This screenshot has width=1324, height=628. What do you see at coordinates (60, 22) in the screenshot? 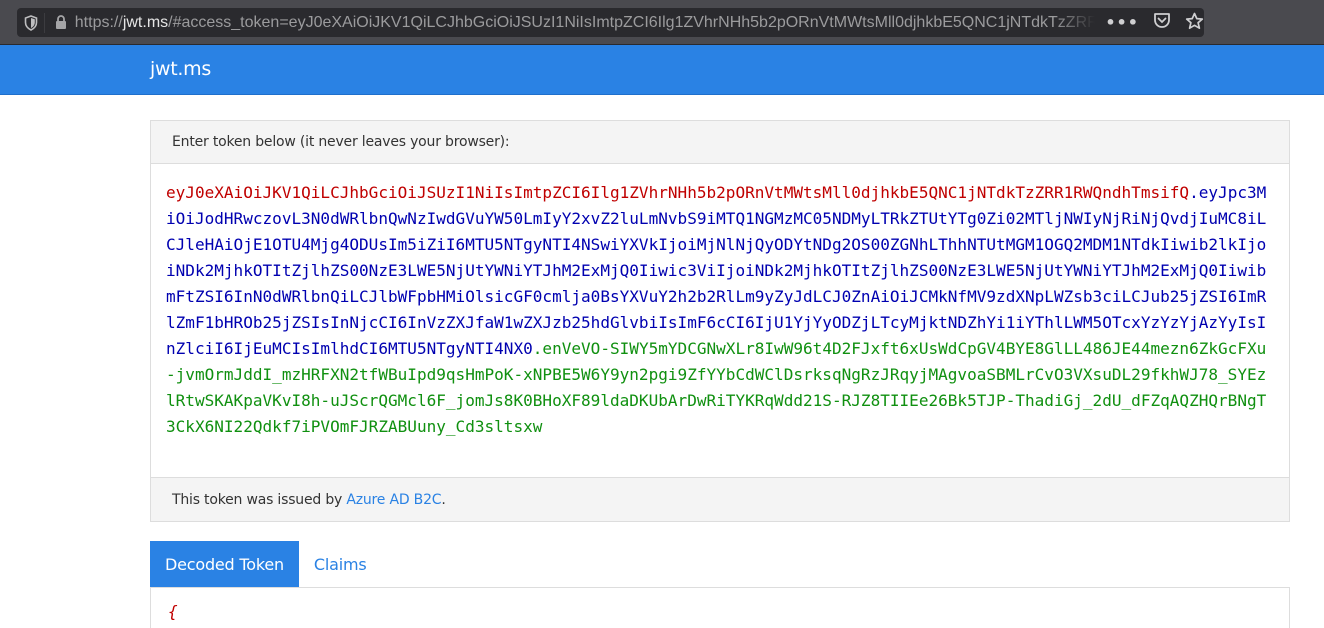
I see `lock-icon` at bounding box center [60, 22].